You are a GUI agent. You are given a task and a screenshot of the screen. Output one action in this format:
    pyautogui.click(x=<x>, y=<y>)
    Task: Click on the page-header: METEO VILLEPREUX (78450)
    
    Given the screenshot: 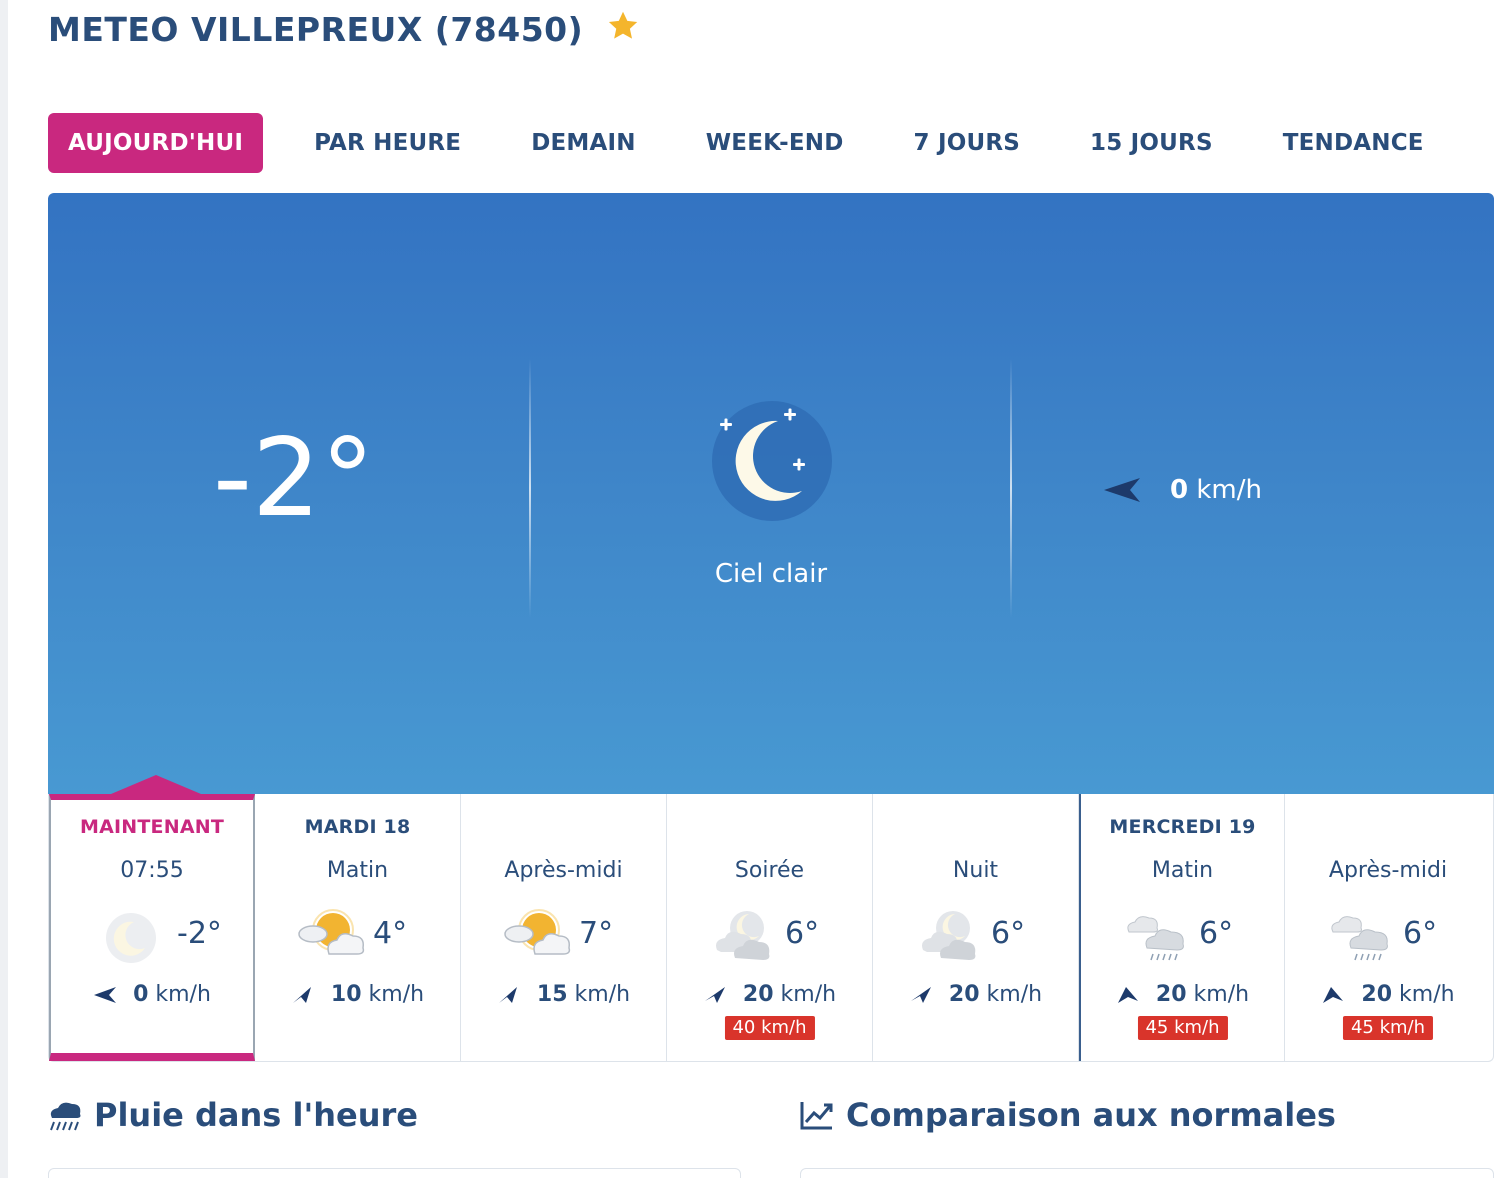 What is the action you would take?
    pyautogui.click(x=344, y=29)
    